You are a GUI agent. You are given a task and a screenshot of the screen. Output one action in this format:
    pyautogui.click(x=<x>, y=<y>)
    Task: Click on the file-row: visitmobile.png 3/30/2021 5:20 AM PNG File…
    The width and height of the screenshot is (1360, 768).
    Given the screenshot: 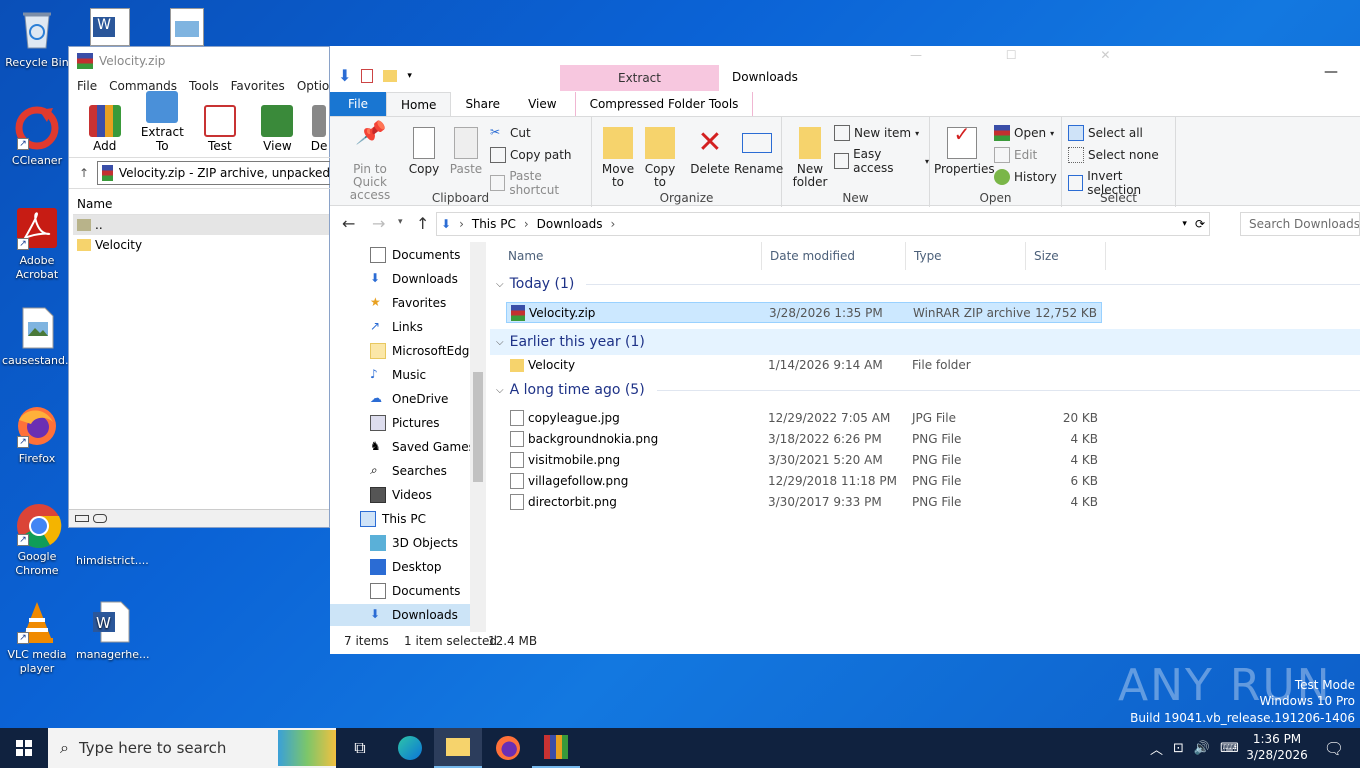 What is the action you would take?
    pyautogui.click(x=804, y=460)
    